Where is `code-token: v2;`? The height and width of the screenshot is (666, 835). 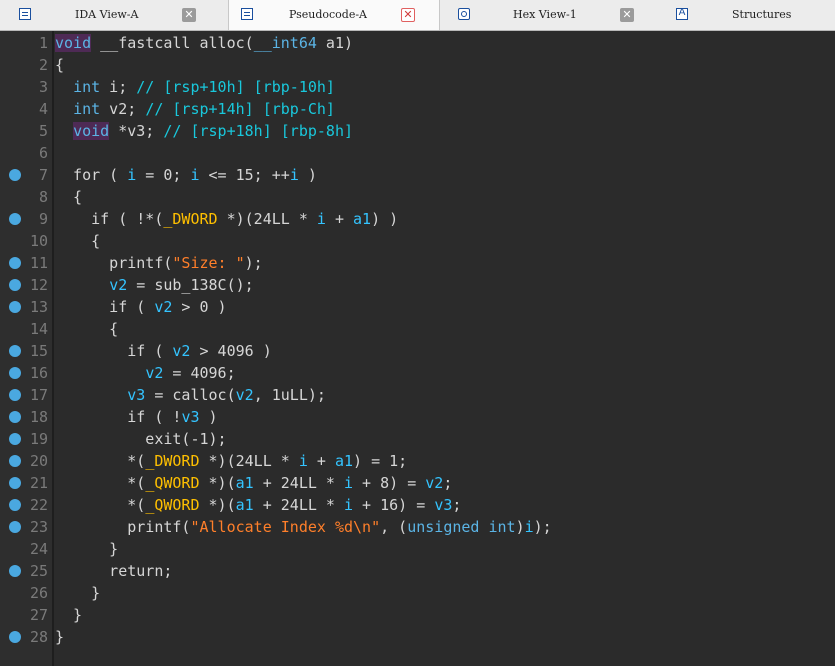 code-token: v2; is located at coordinates (122, 109).